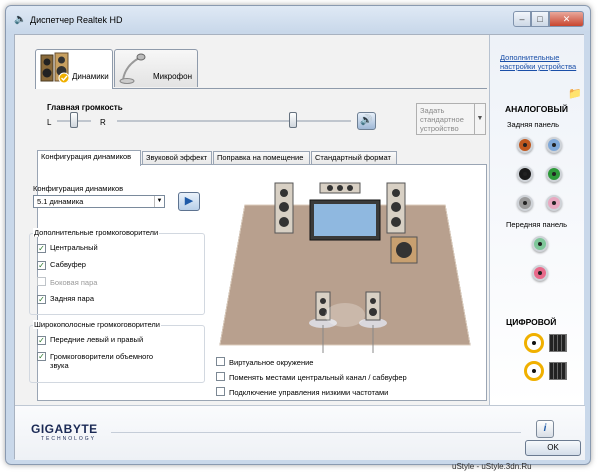 This screenshot has width=600, height=474. What do you see at coordinates (534, 343) in the screenshot?
I see `coaxial-spdif-jack` at bounding box center [534, 343].